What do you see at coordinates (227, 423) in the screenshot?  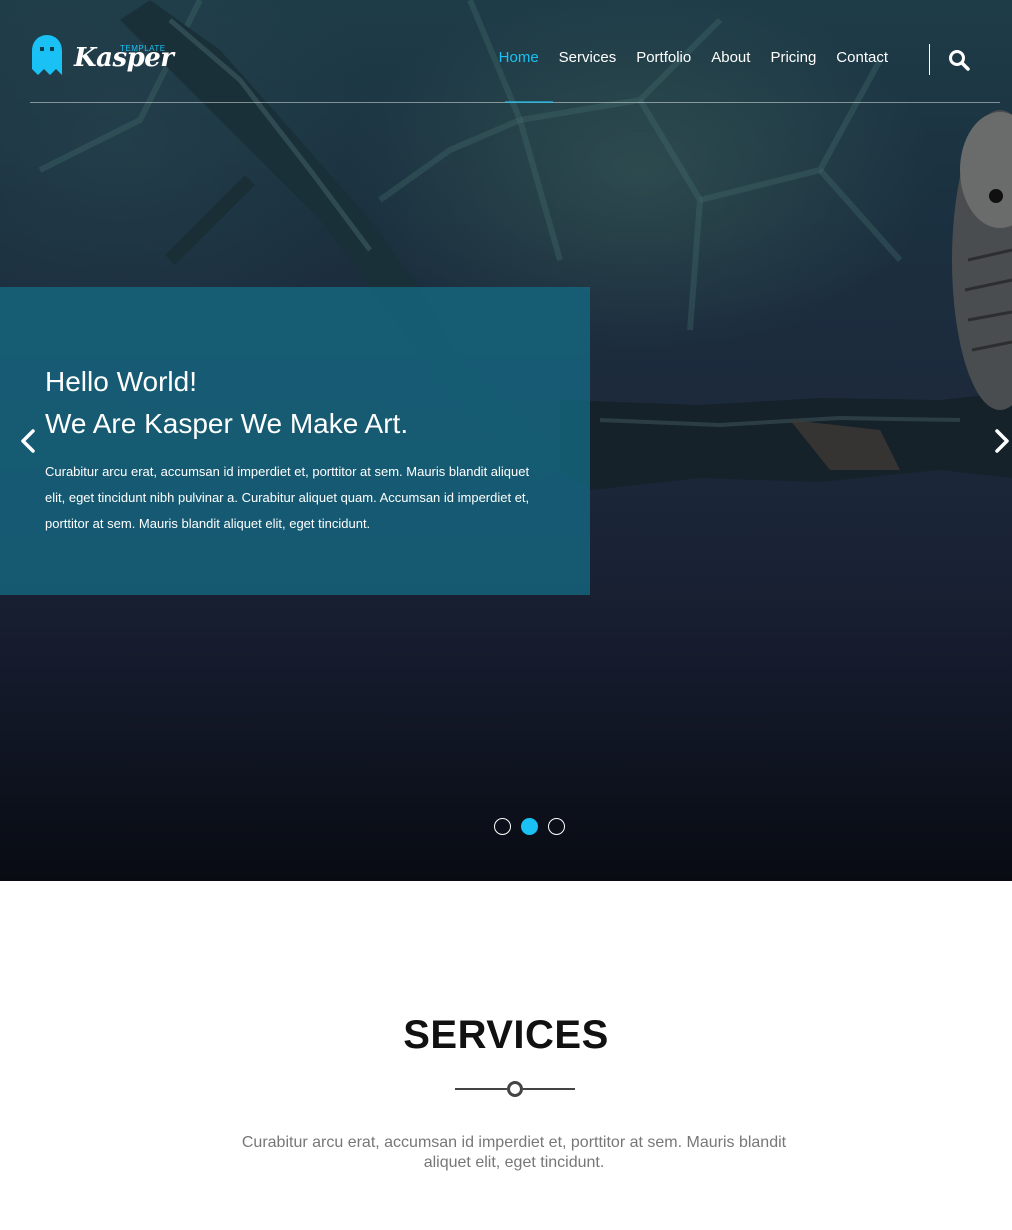 I see `slide-heading-line2: We Are Kasper We Make Art.` at bounding box center [227, 423].